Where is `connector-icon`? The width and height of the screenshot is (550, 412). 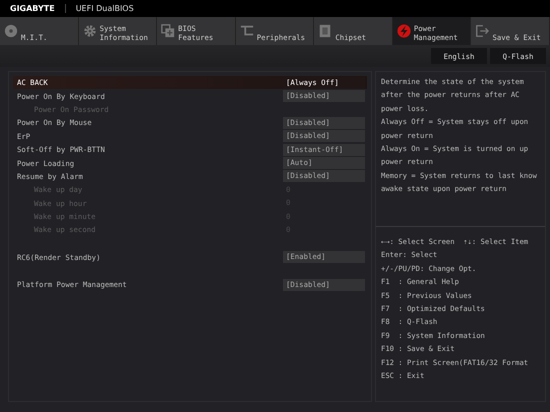 connector-icon is located at coordinates (247, 31).